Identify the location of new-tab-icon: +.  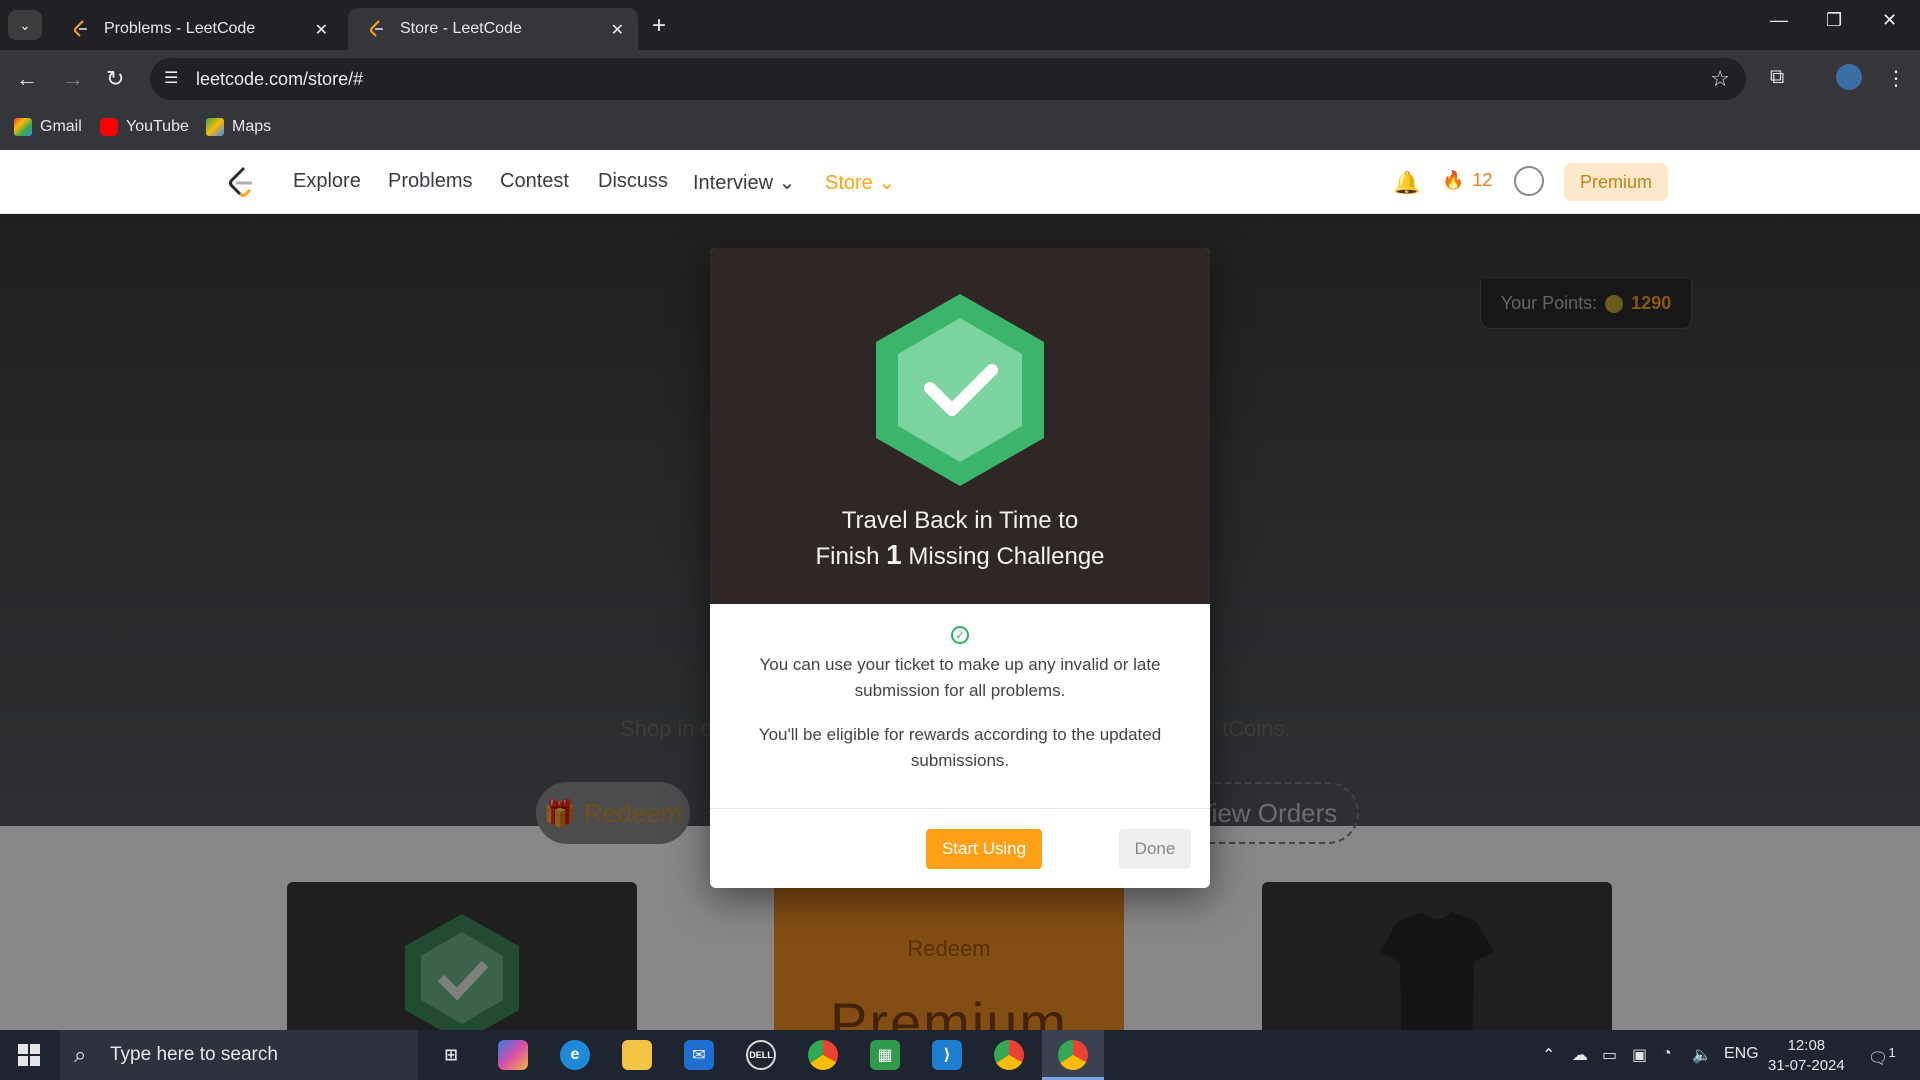
(659, 26).